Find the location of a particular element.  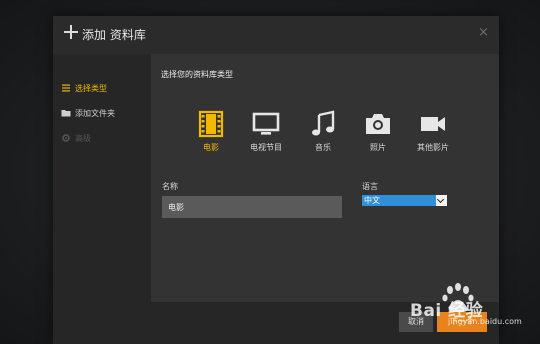

sidebar-item-add-folder: 添加文件夹 is located at coordinates (88, 113).